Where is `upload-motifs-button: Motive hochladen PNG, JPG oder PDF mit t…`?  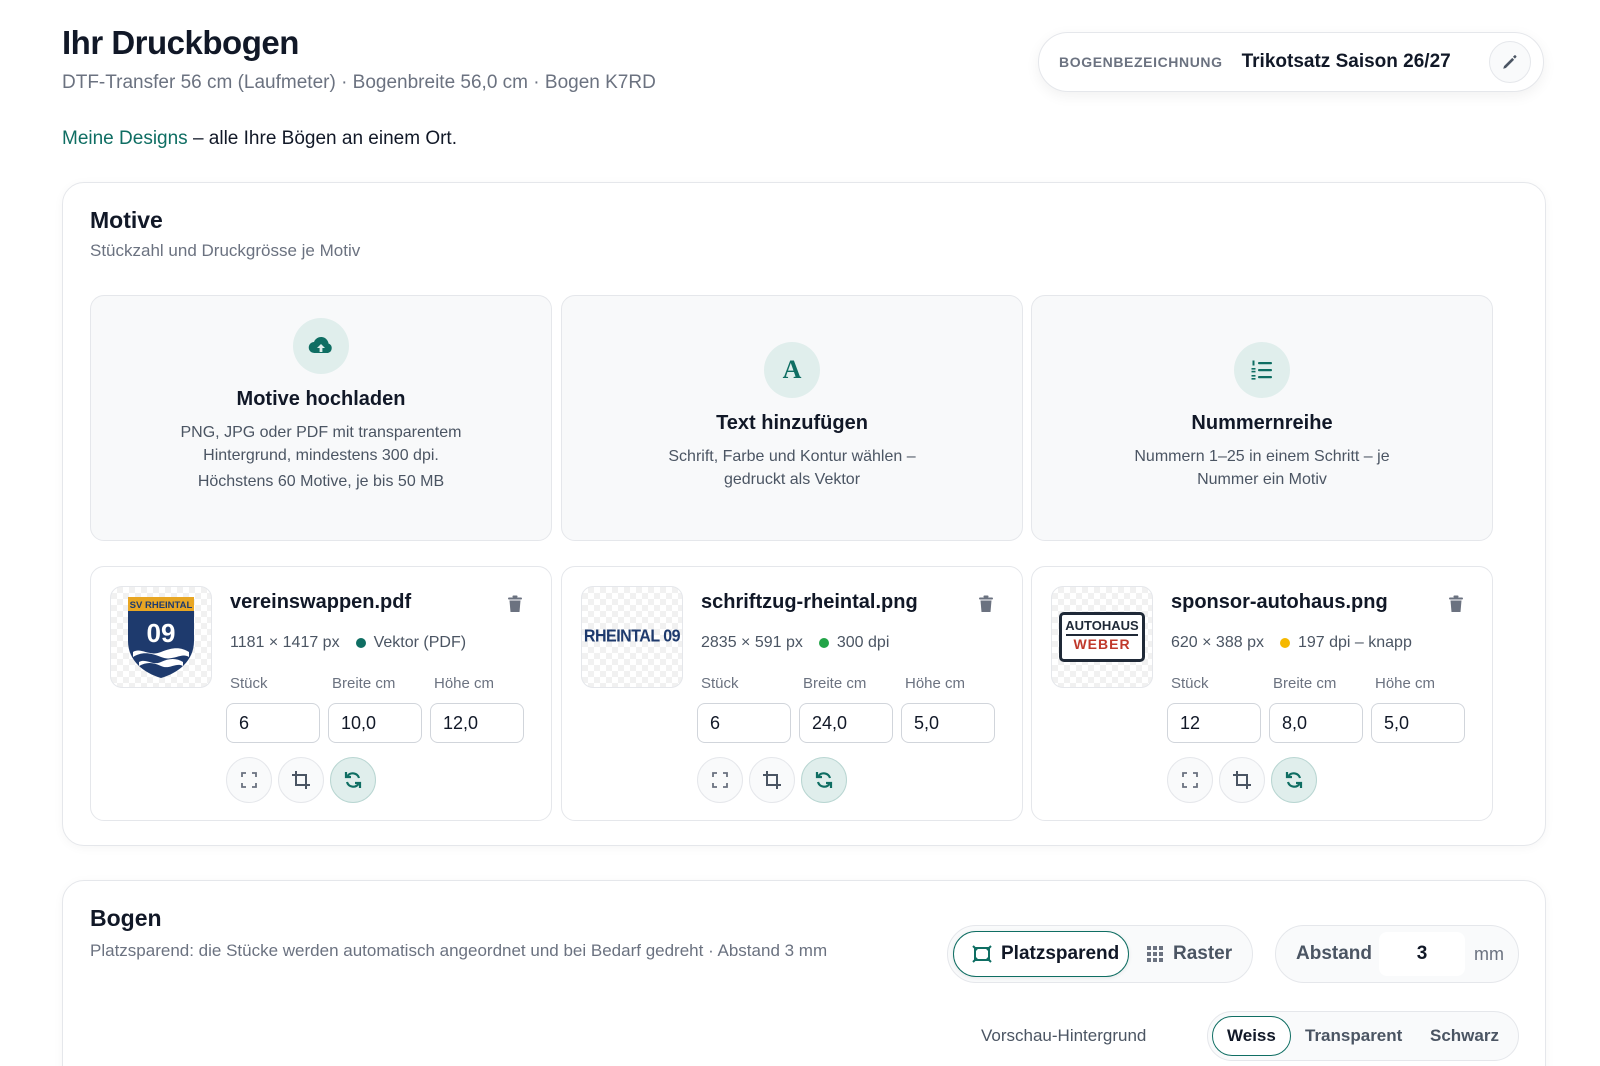
upload-motifs-button: Motive hochladen PNG, JPG oder PDF mit t… is located at coordinates (321, 418).